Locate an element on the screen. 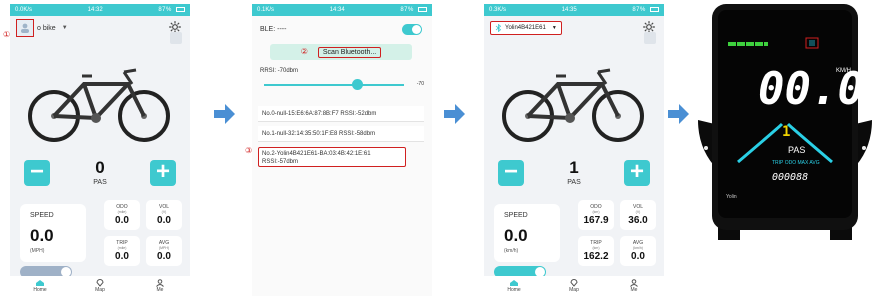 The height and width of the screenshot is (296, 872). pas-control: − 0 PAS + is located at coordinates (100, 172).